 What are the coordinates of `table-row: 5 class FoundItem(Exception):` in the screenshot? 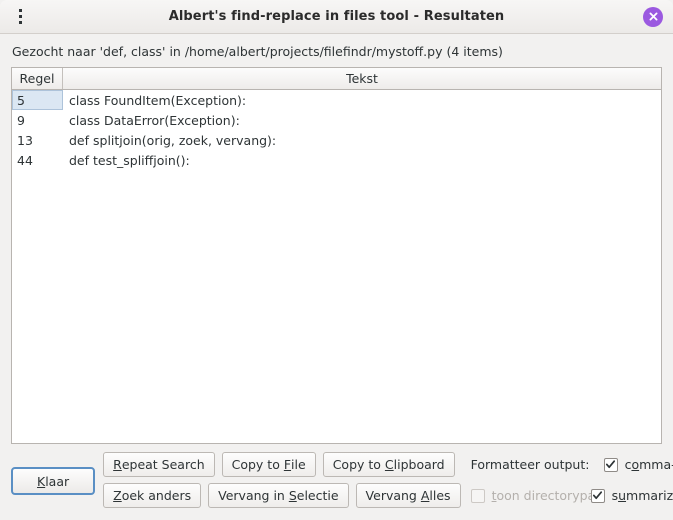 It's located at (336, 100).